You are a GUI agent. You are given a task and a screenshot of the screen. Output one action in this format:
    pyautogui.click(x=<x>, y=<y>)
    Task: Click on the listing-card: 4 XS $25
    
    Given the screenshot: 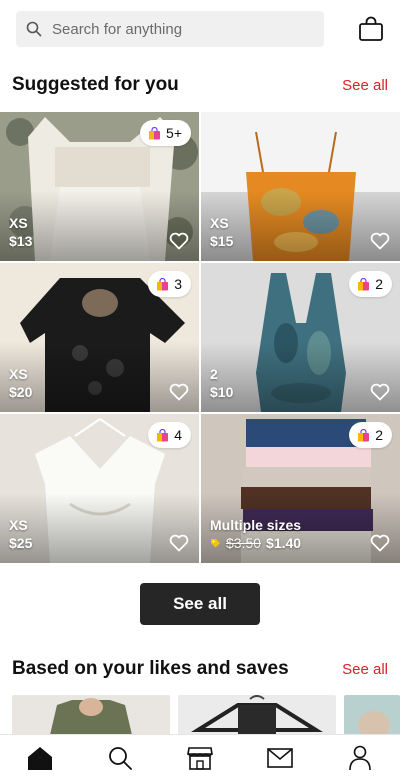 What is the action you would take?
    pyautogui.click(x=99, y=488)
    